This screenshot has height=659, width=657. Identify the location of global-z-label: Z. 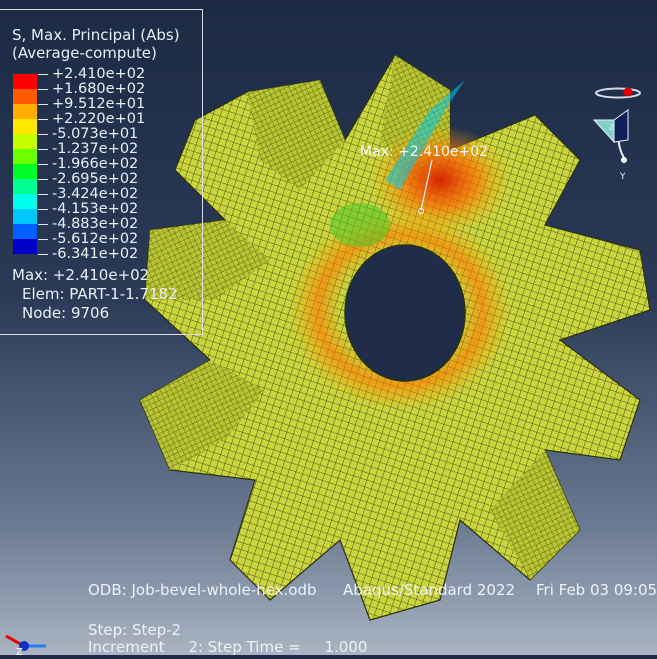
(19, 651).